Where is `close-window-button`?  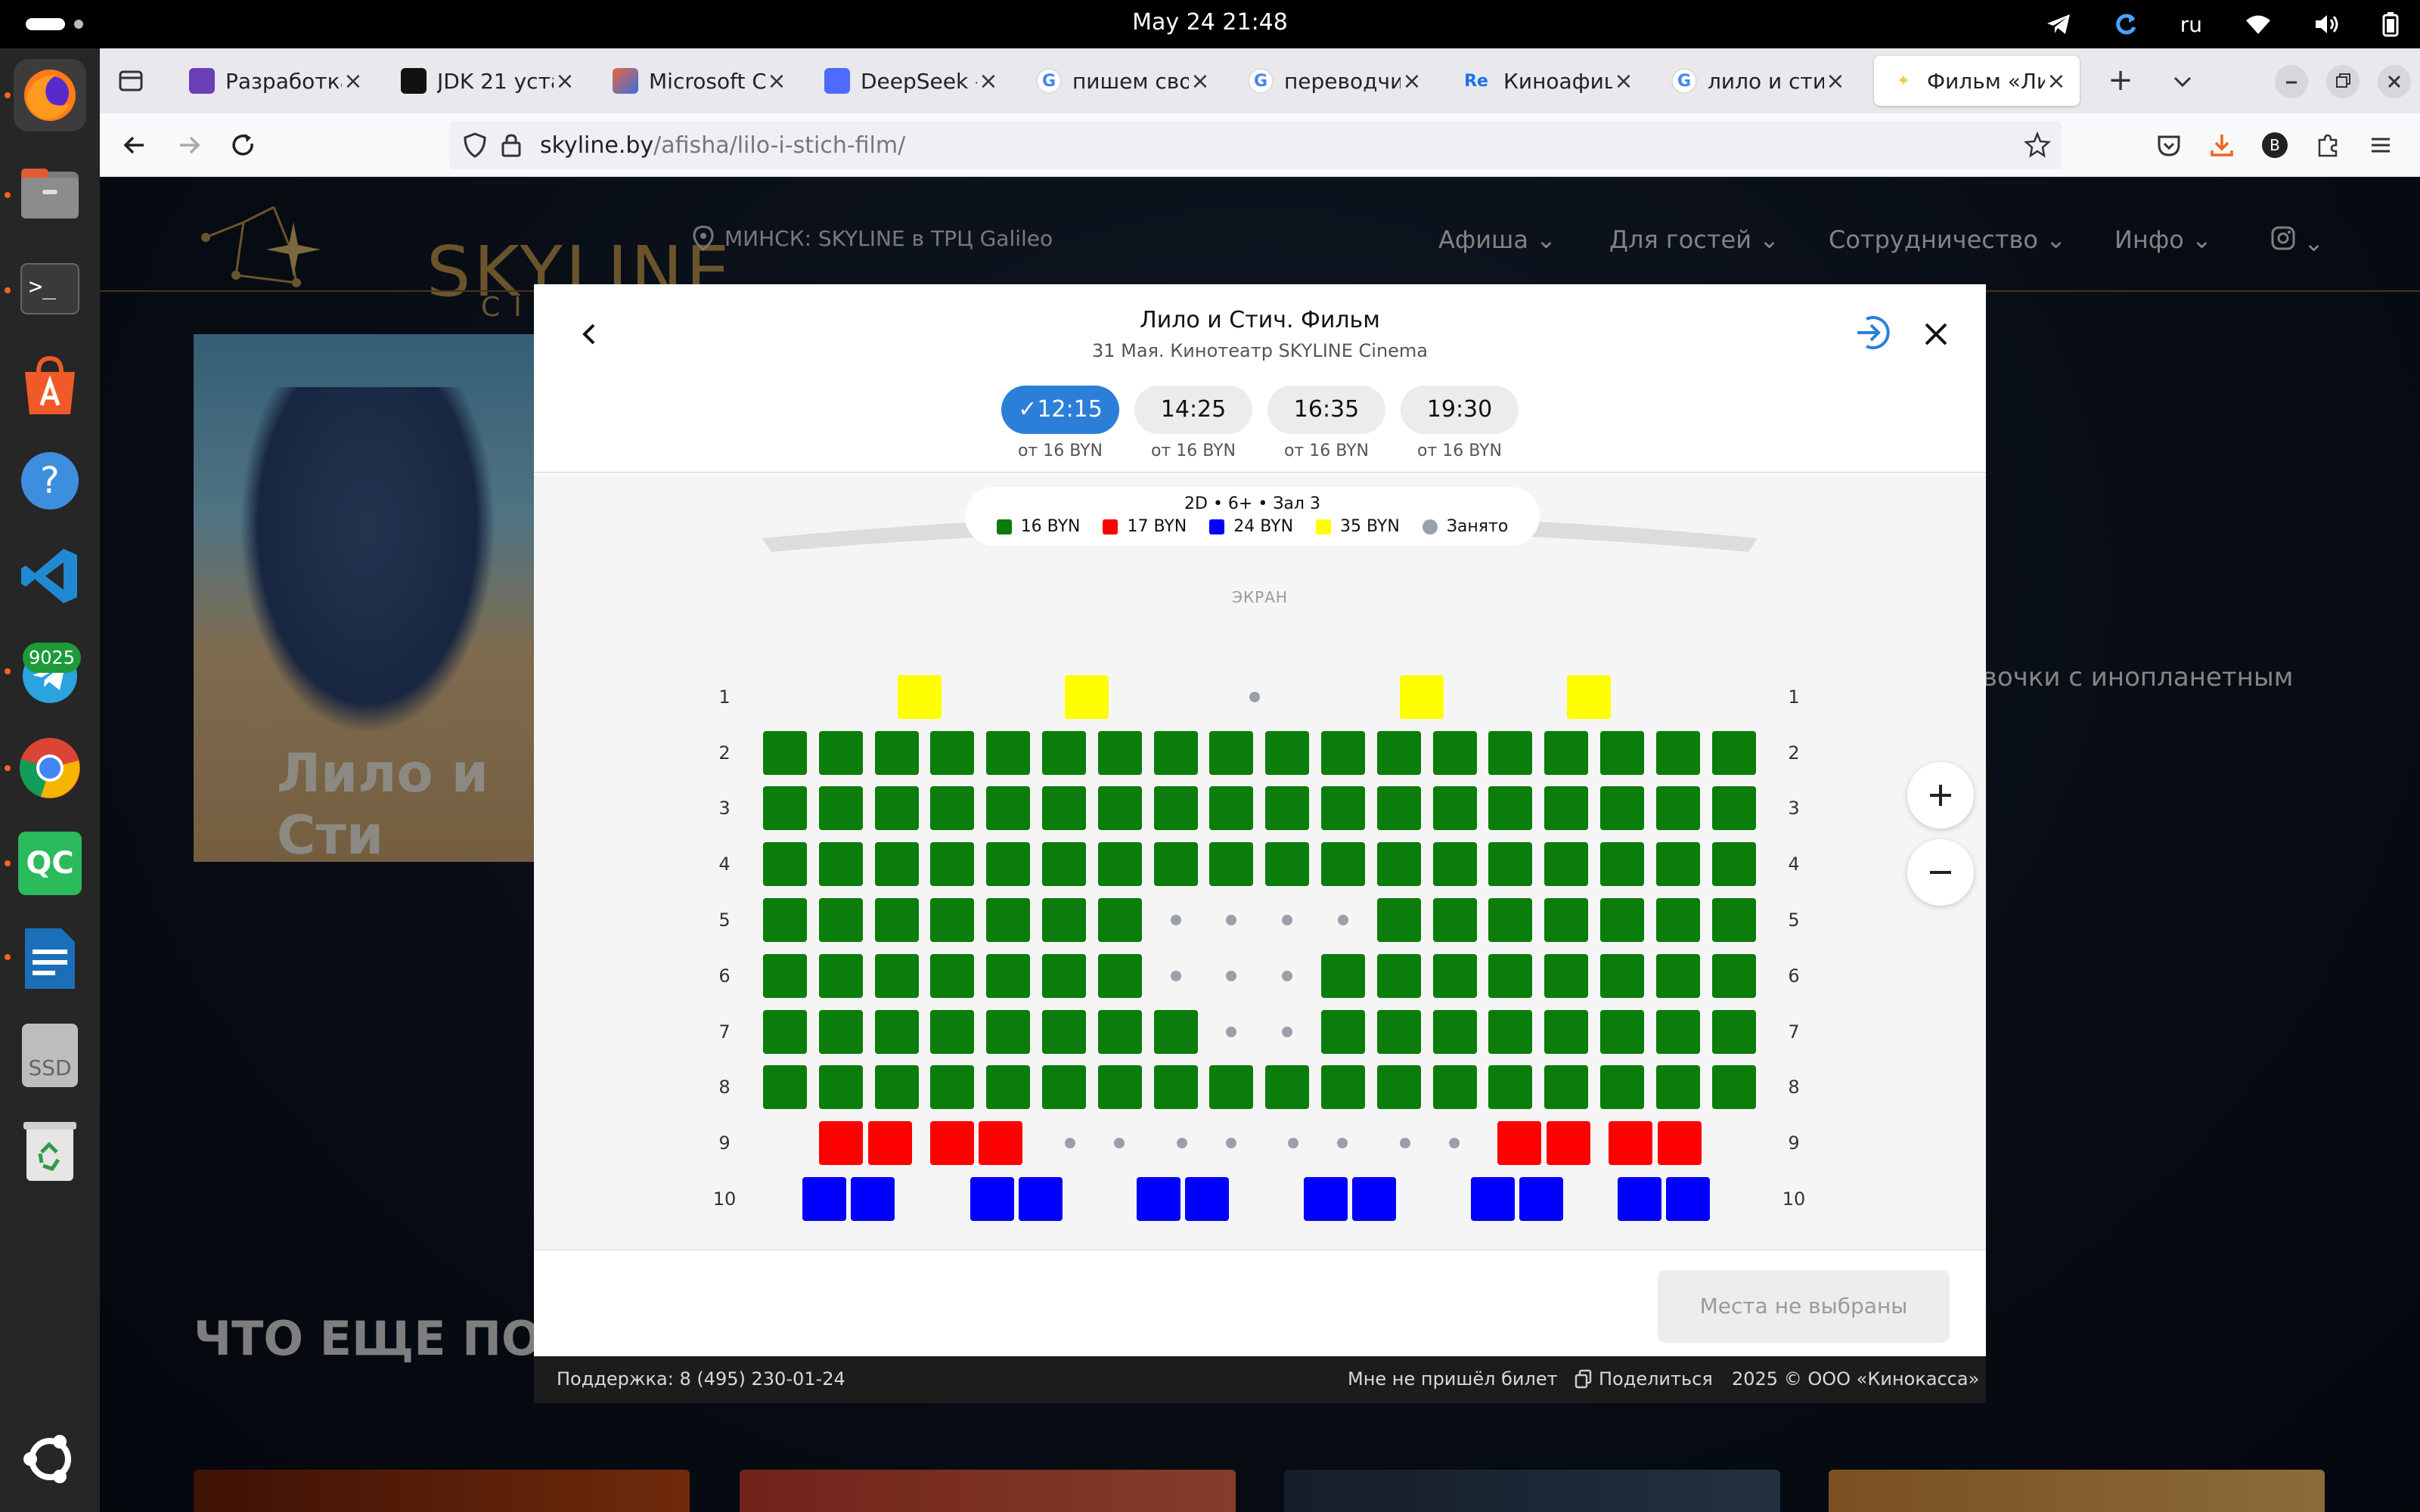 close-window-button is located at coordinates (2394, 81).